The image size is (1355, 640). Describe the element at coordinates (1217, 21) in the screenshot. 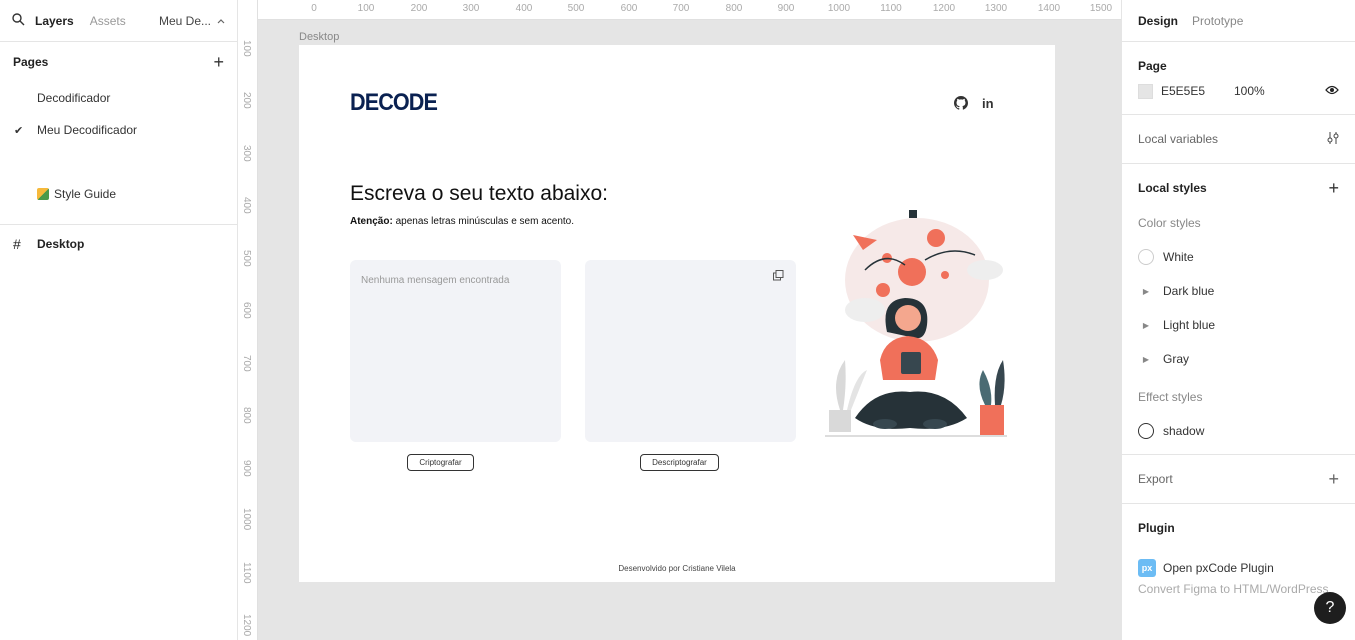

I see `tab-prototype: Prototype` at that location.